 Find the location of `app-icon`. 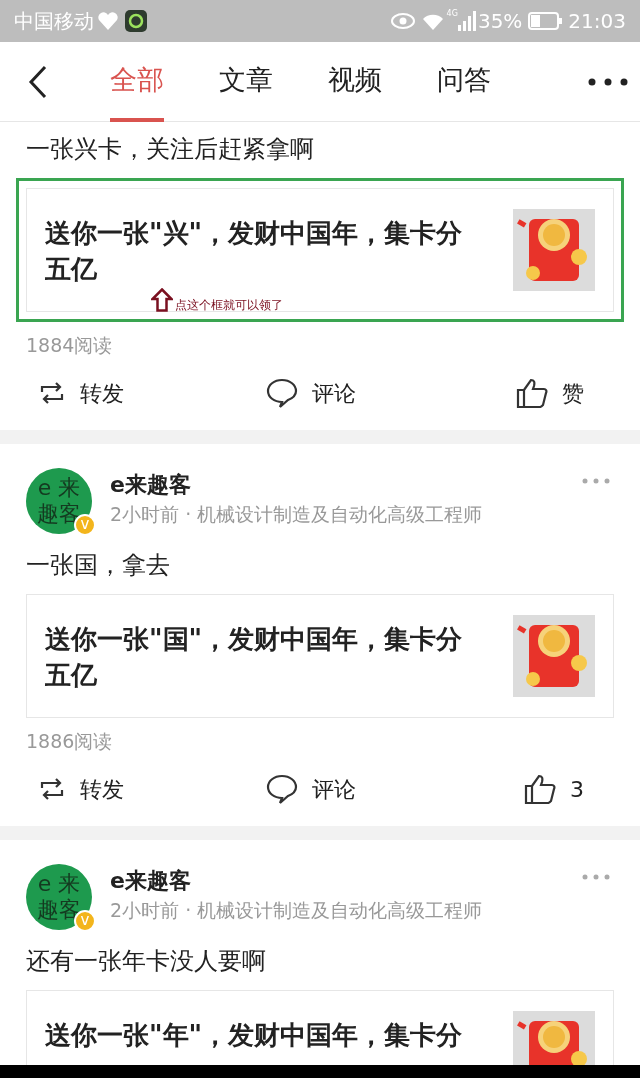

app-icon is located at coordinates (136, 21).